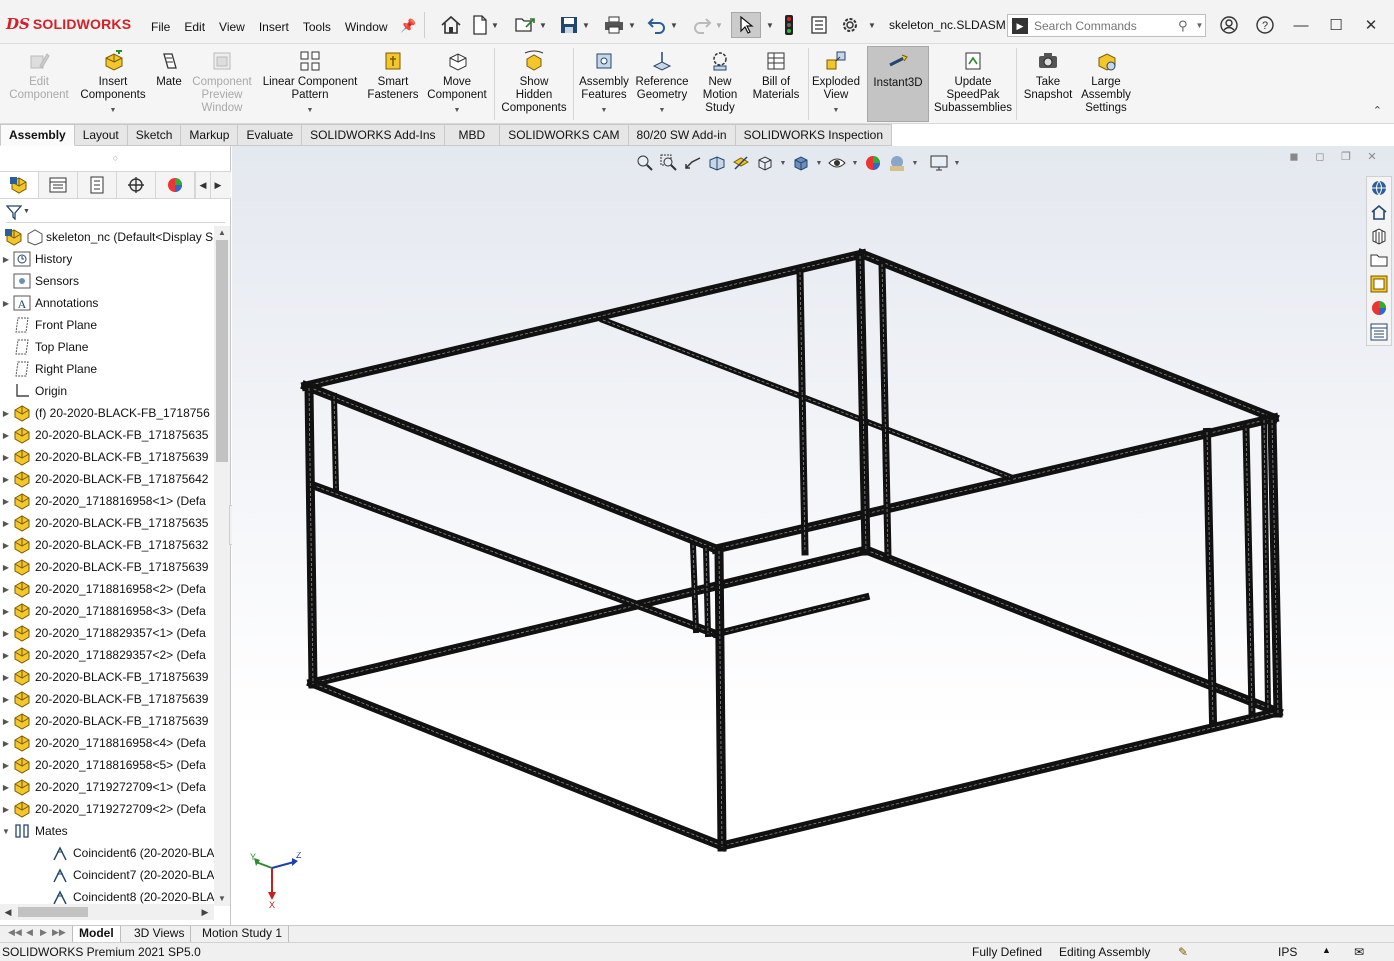 This screenshot has height=961, width=1394. I want to click on open-button: ▼, so click(530, 25).